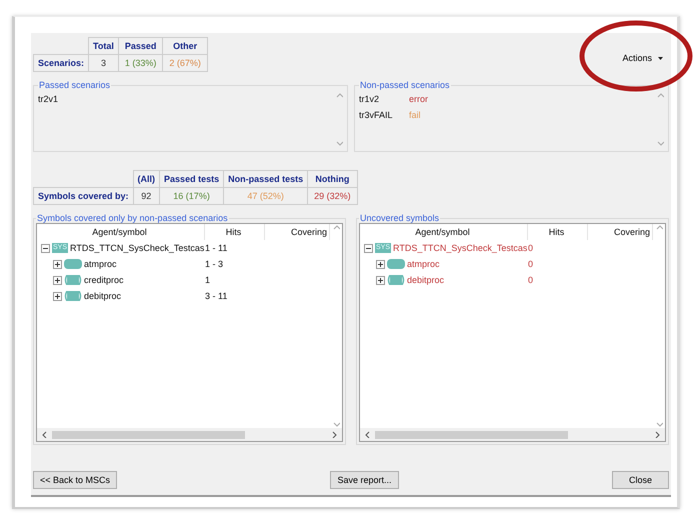 Image resolution: width=694 pixels, height=519 pixels. Describe the element at coordinates (216, 296) in the screenshot. I see `hits-cell-text: 3 - 11` at that location.